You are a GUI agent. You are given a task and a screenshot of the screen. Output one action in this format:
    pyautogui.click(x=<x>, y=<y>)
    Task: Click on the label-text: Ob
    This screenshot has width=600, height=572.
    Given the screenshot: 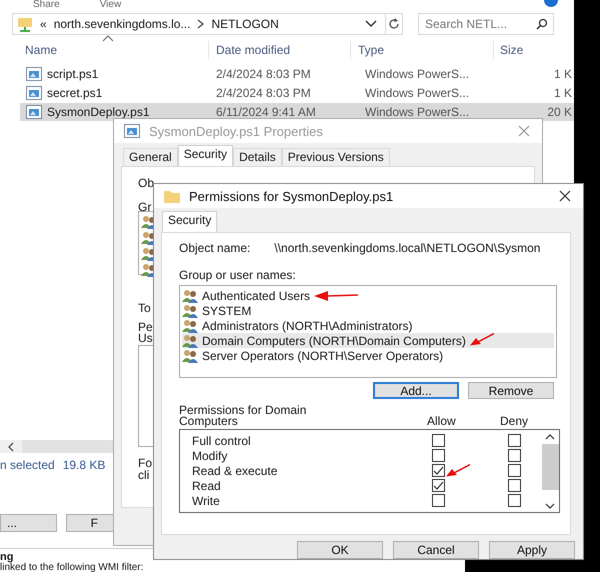 What is the action you would take?
    pyautogui.click(x=146, y=183)
    